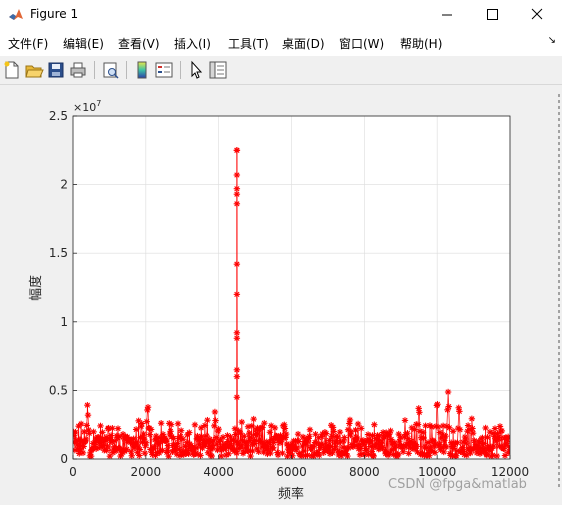  What do you see at coordinates (303, 43) in the screenshot?
I see `menu-desktop: 桌面(D)` at bounding box center [303, 43].